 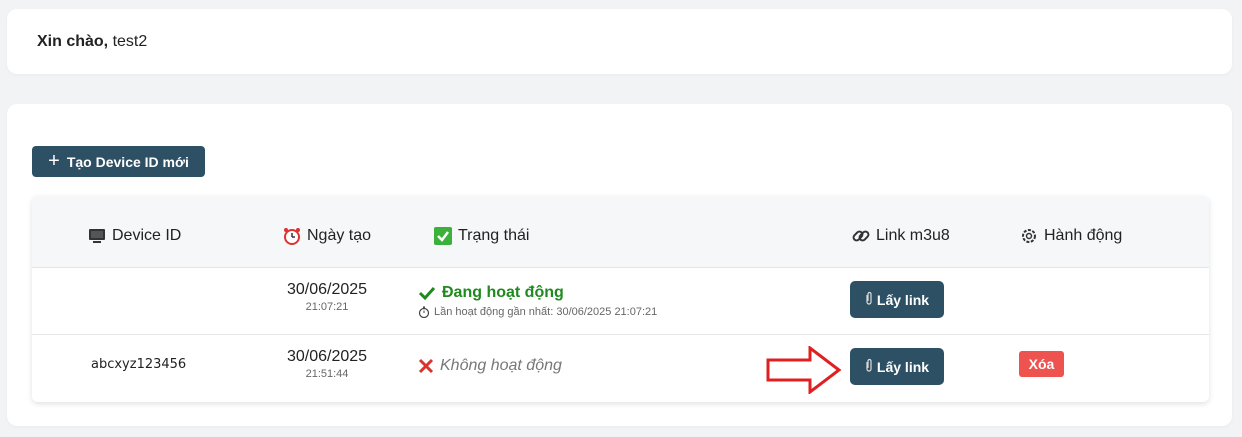 What do you see at coordinates (339, 235) in the screenshot?
I see `header-created-label: Ngày tạo` at bounding box center [339, 235].